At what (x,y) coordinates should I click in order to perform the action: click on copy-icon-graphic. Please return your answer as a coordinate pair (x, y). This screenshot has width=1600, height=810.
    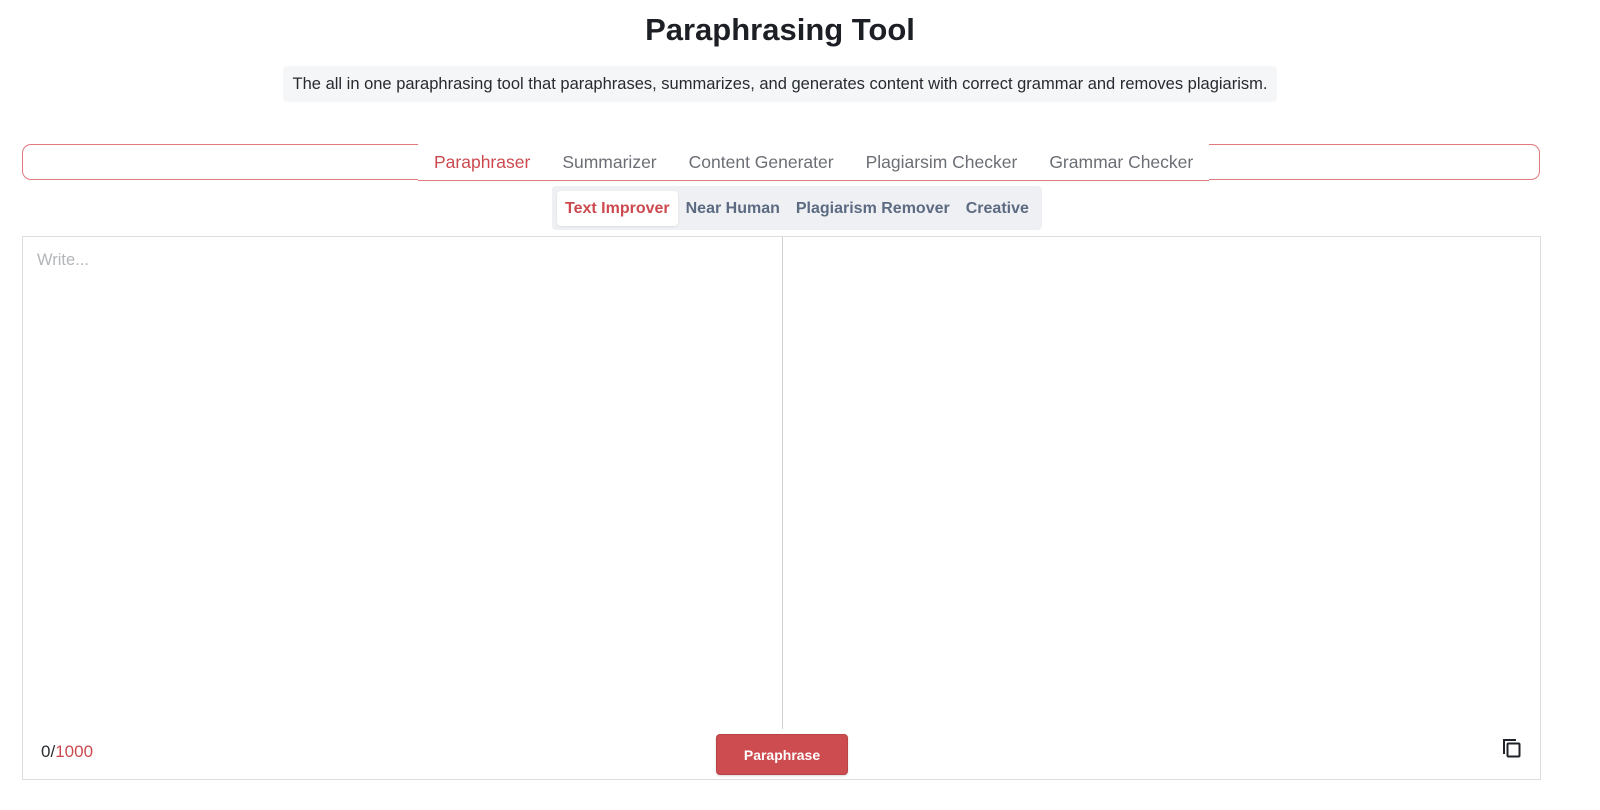
    Looking at the image, I should click on (1512, 748).